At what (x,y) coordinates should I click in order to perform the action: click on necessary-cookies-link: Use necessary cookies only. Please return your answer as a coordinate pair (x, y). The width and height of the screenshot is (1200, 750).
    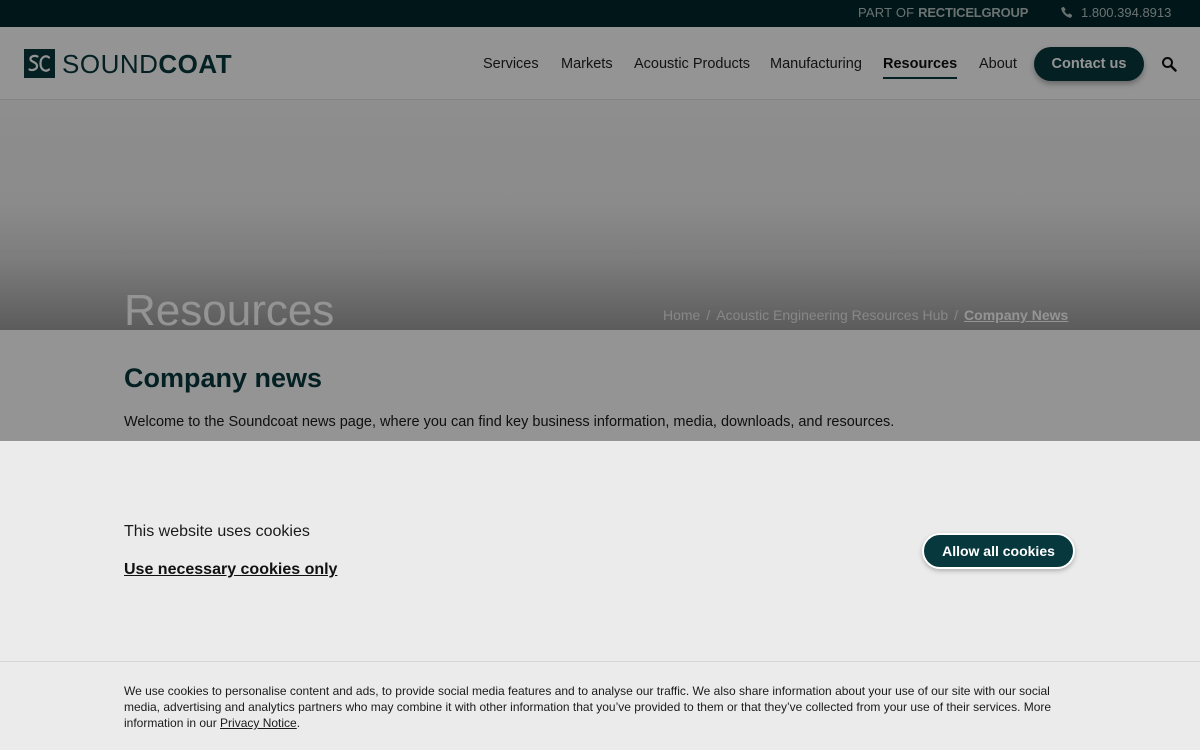
    Looking at the image, I should click on (230, 570).